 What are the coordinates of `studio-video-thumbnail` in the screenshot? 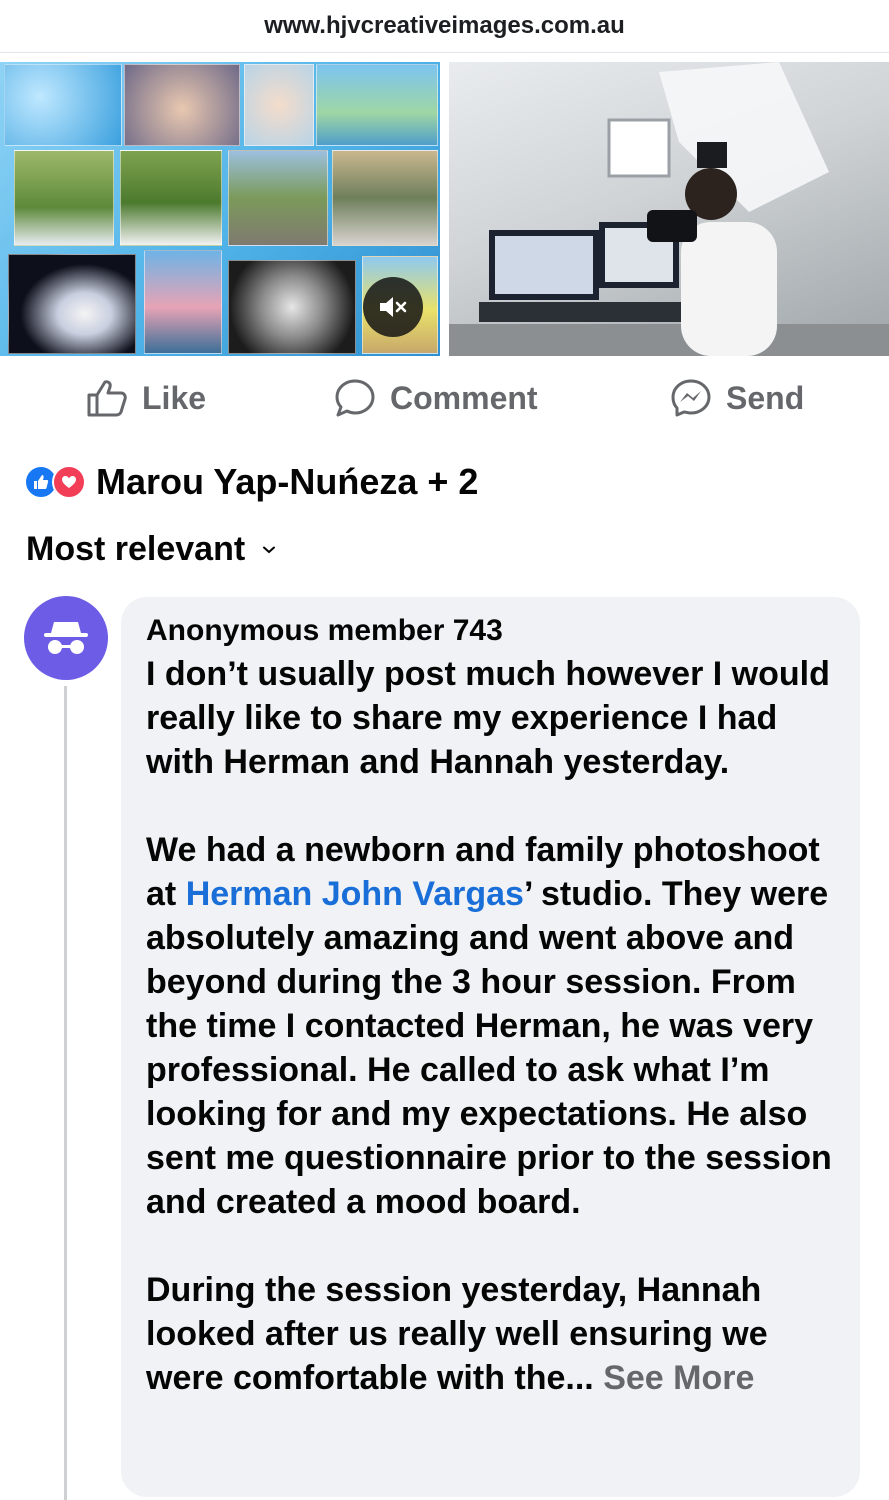 It's located at (669, 209).